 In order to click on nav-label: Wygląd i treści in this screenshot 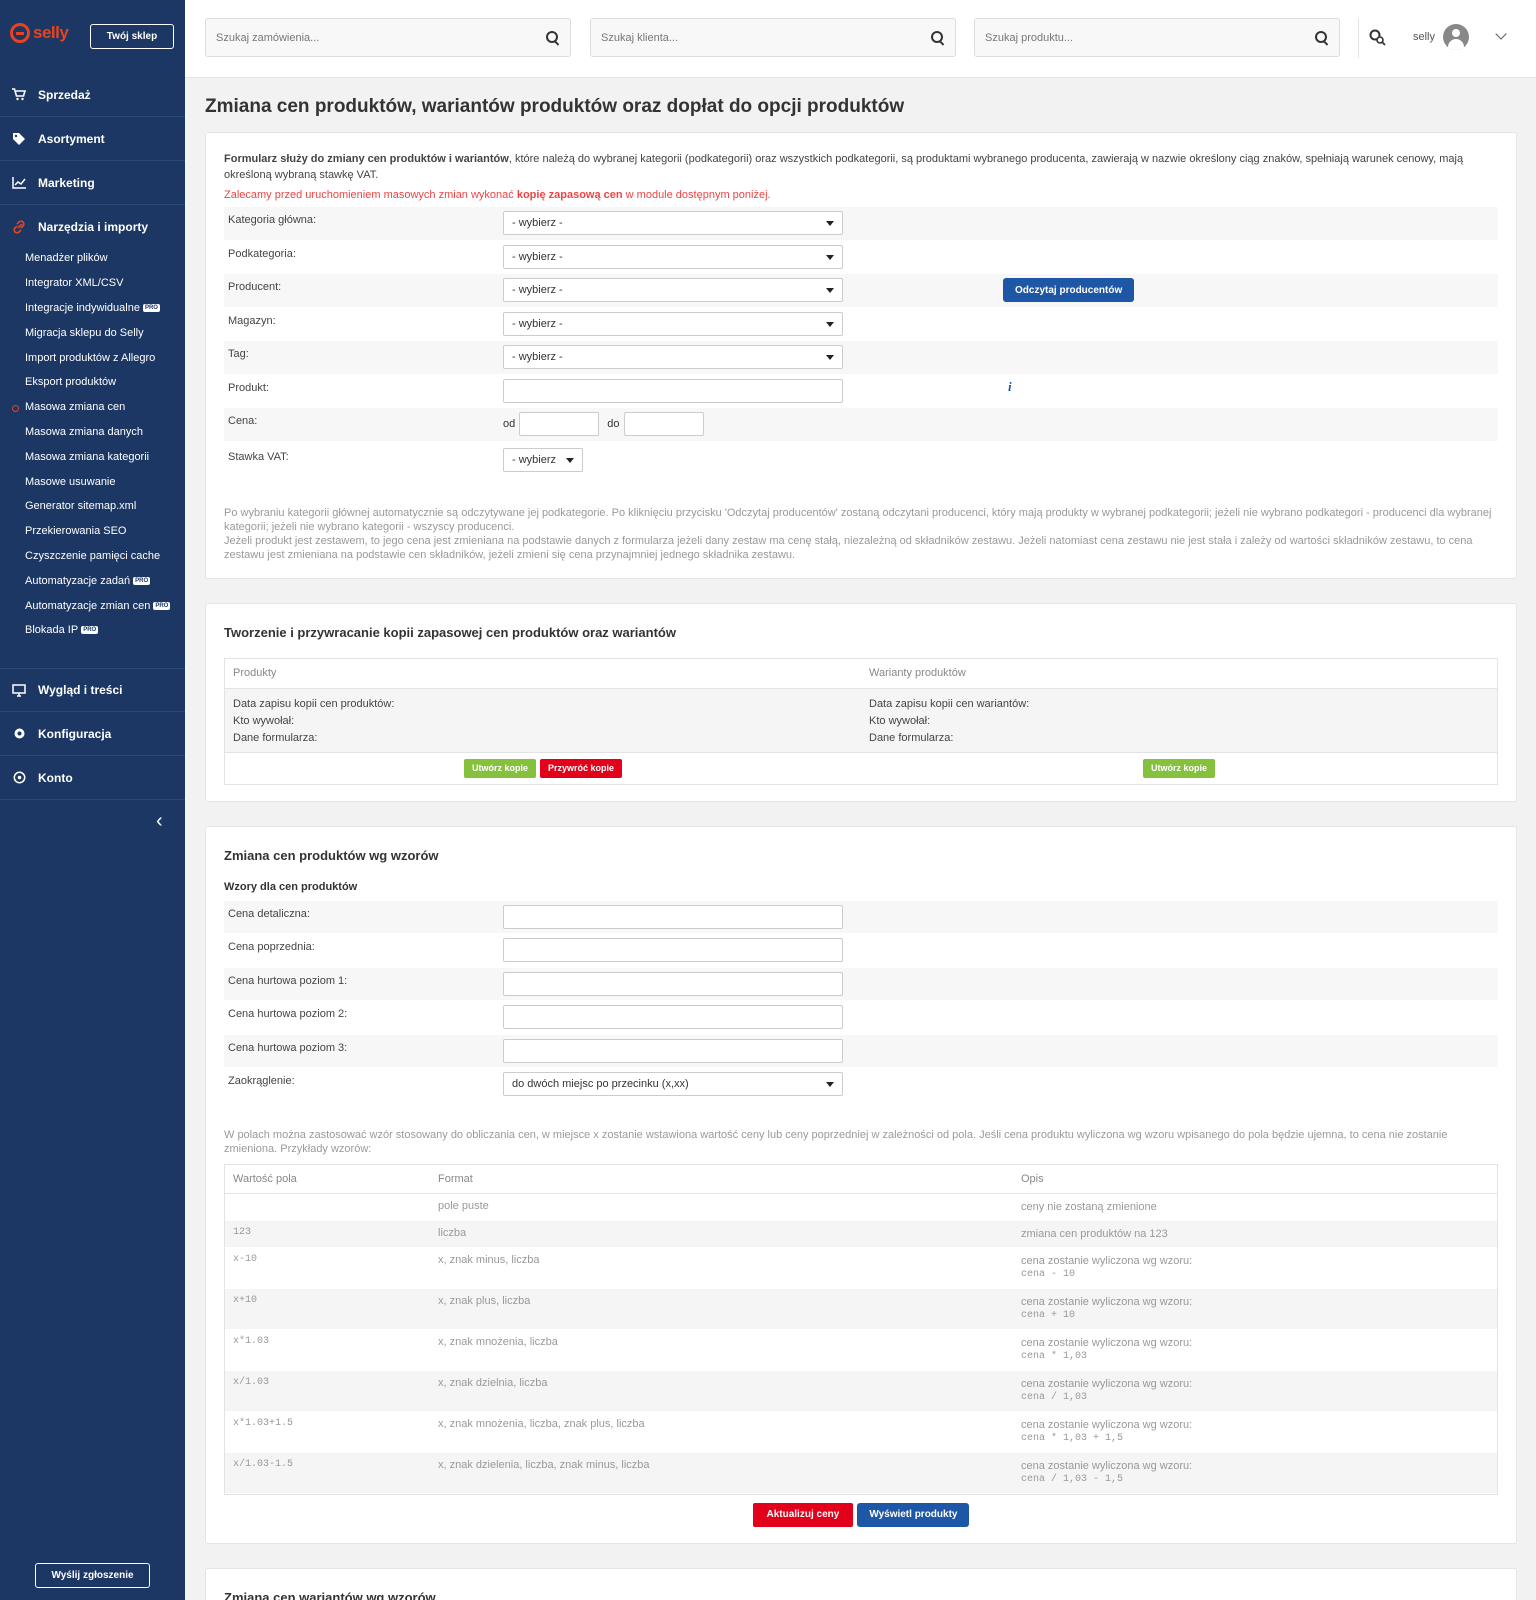, I will do `click(80, 690)`.